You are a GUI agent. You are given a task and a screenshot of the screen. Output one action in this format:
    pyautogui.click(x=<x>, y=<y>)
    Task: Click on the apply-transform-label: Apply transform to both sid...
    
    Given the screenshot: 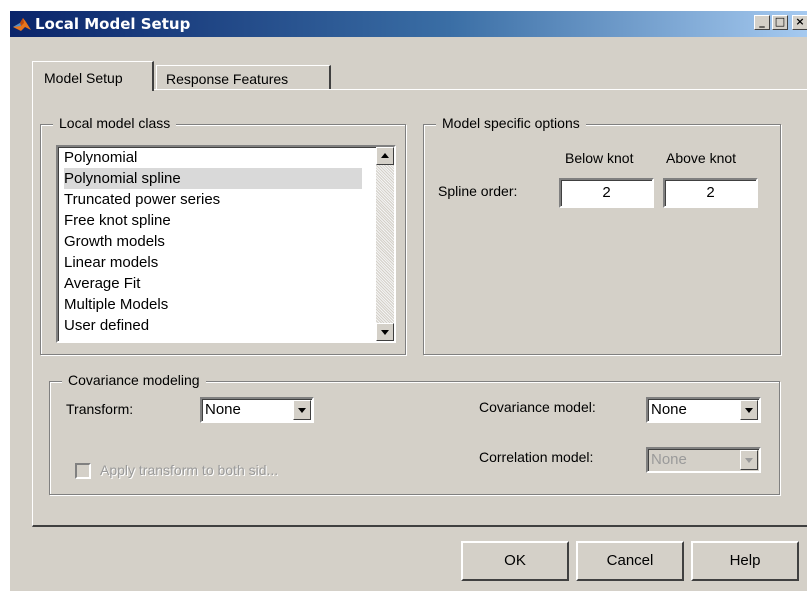 What is the action you would take?
    pyautogui.click(x=189, y=470)
    